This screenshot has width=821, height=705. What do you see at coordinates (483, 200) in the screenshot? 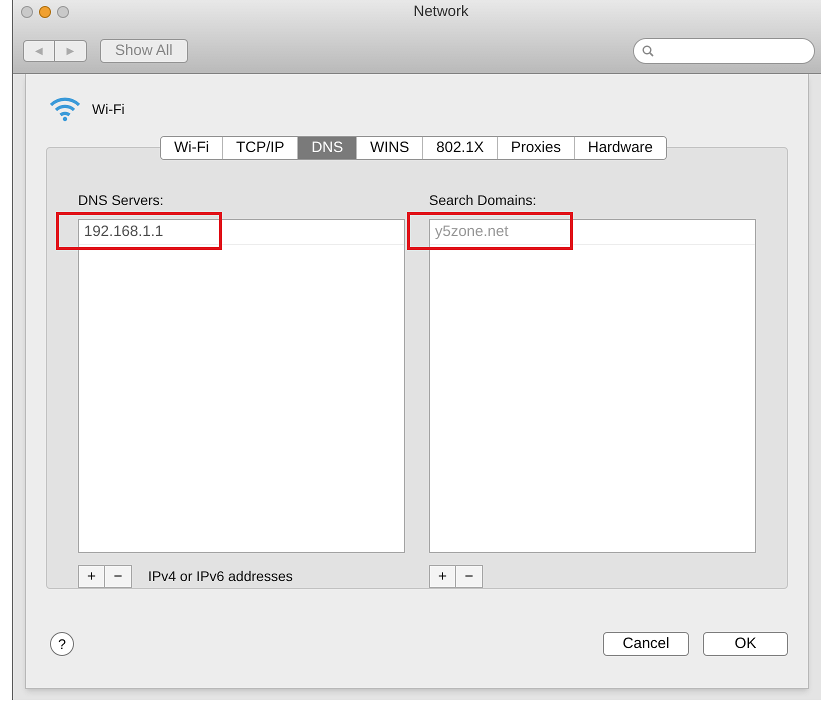
I see `list-label: Search Domains:` at bounding box center [483, 200].